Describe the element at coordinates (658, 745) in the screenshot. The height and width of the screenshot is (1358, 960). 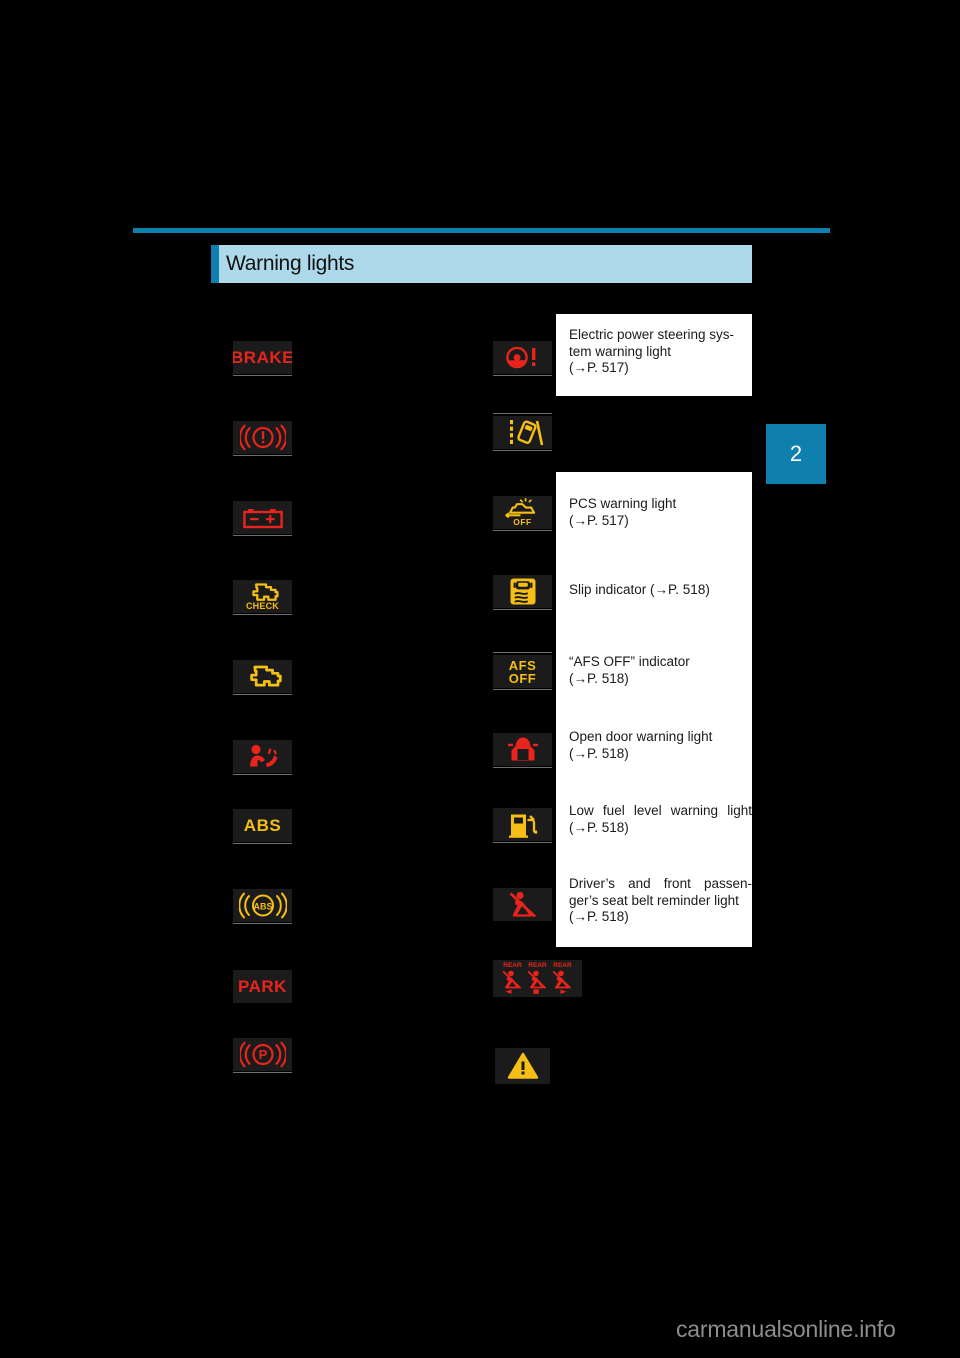
I see `callout-open-door: Open door warning light (→P. 518)` at that location.